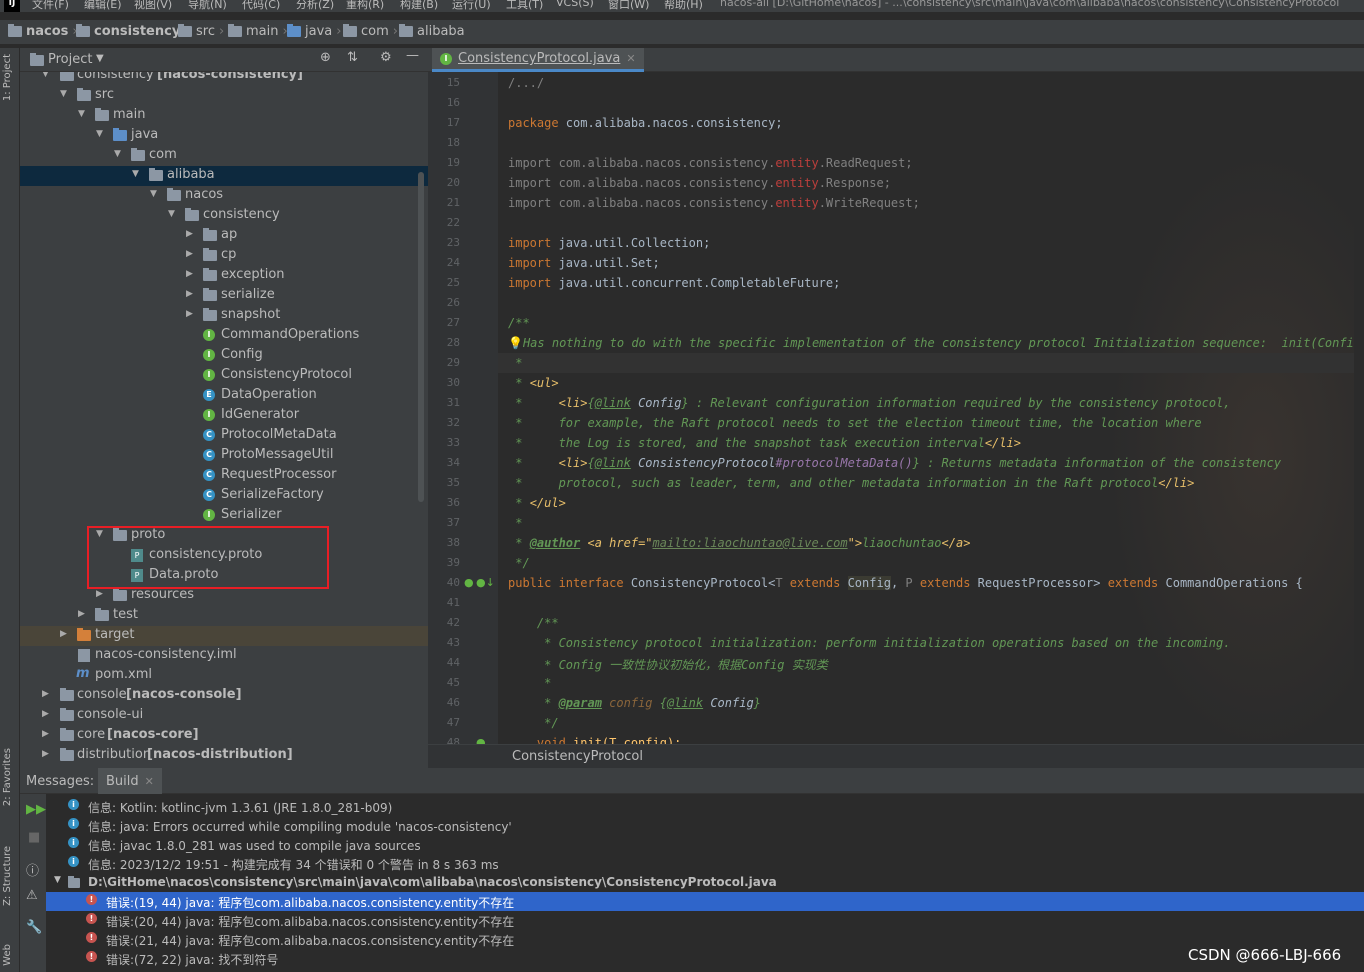  Describe the element at coordinates (705, 958) in the screenshot. I see `error-row: ! 错误:(72, 22) java: 找不到符号` at that location.